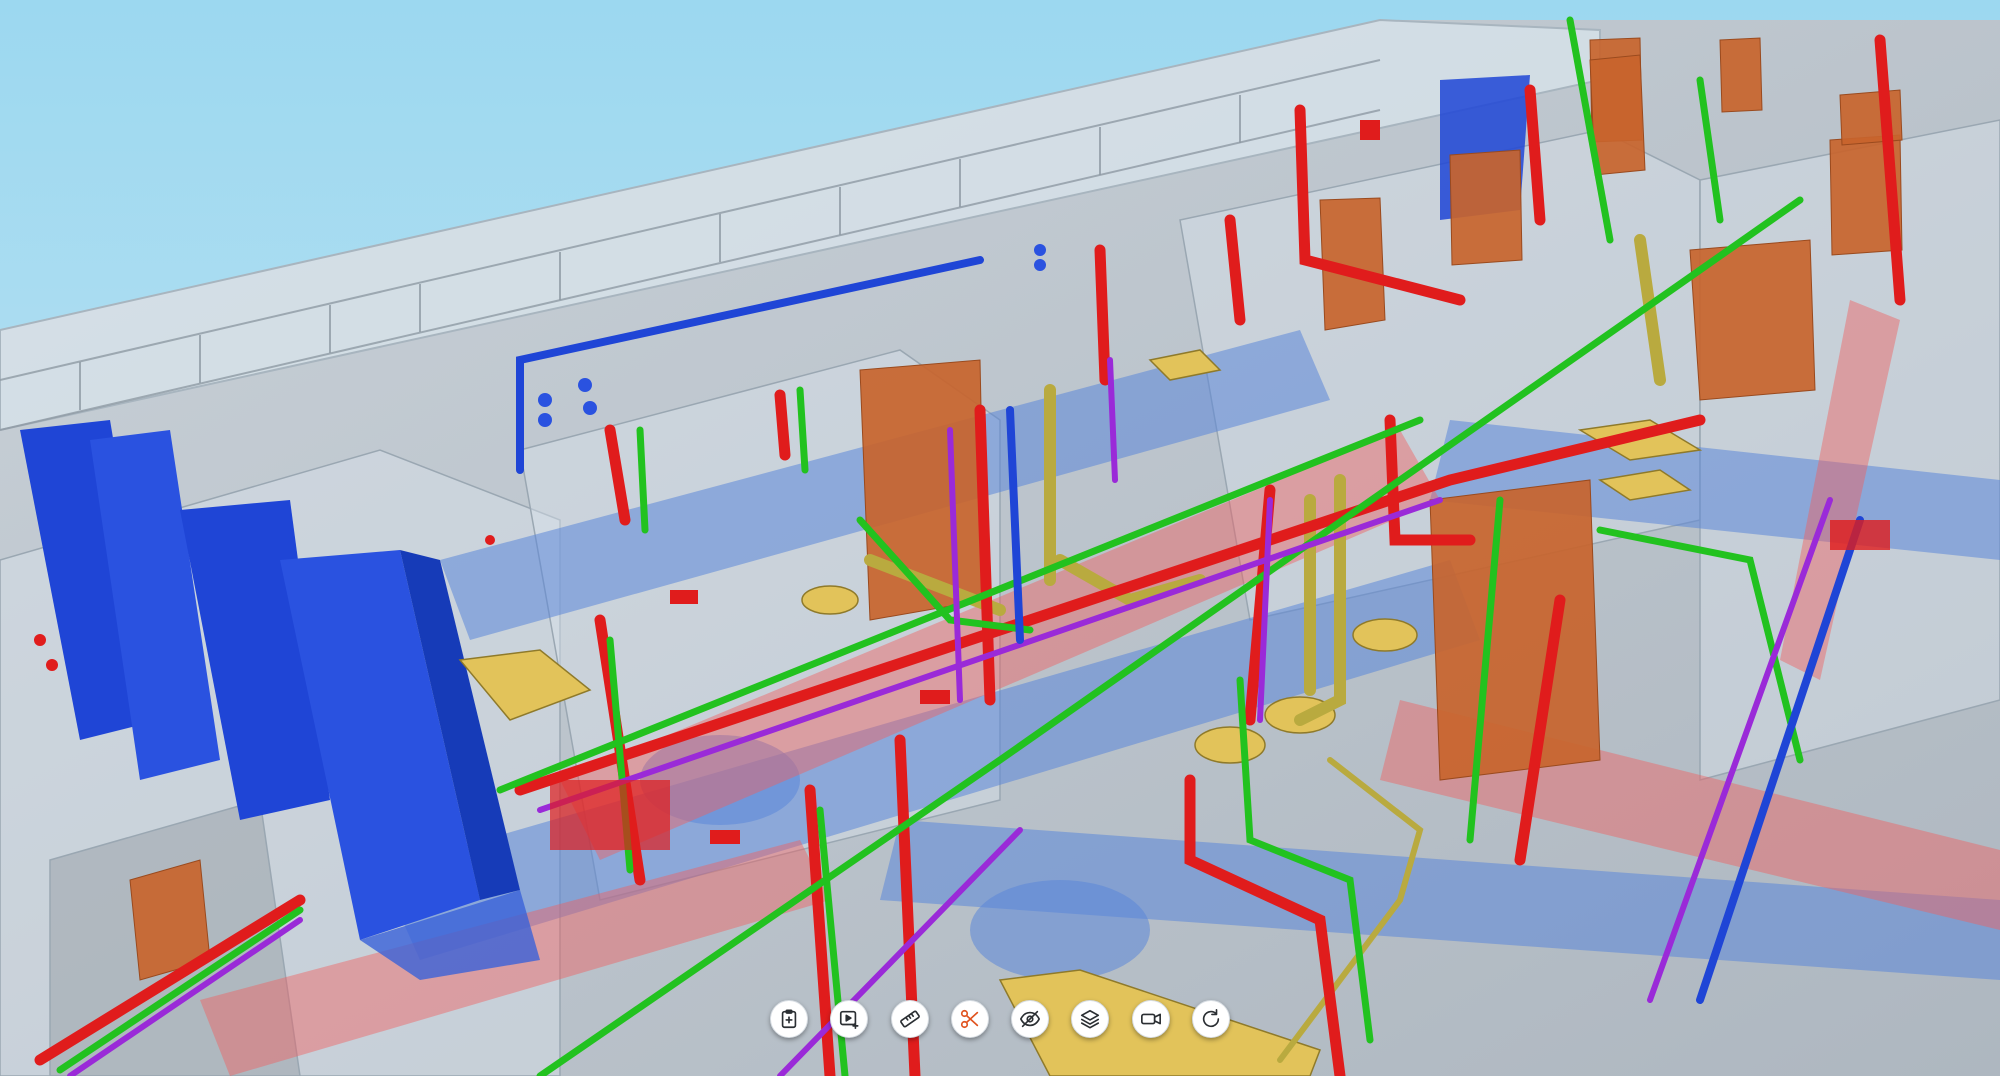 Image resolution: width=2000 pixels, height=1076 pixels. I want to click on screen-add-button, so click(849, 1019).